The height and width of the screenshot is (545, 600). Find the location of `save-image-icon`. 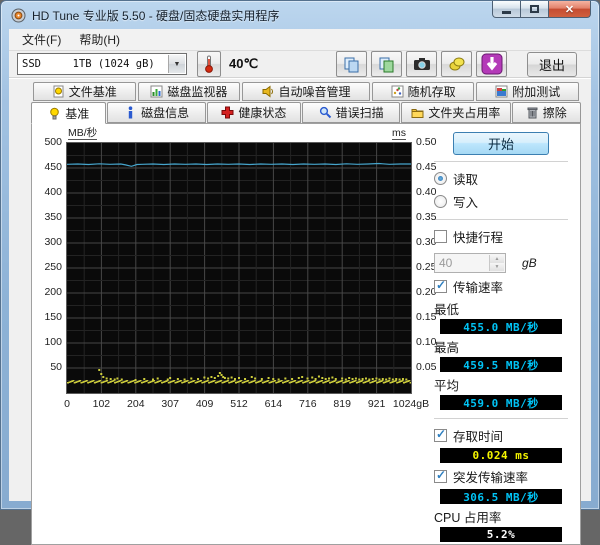

save-image-icon is located at coordinates (386, 64).